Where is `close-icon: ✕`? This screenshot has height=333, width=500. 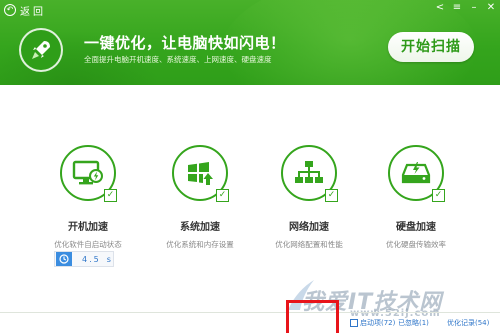
close-icon: ✕ is located at coordinates (491, 8).